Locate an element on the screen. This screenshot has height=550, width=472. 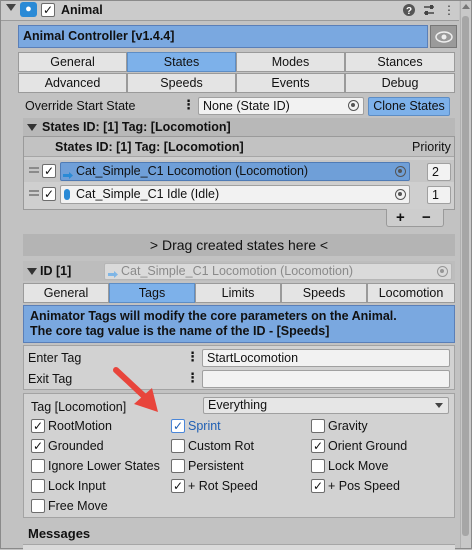
state-object-field: Cat_Simple_C1 Idle (Idle) is located at coordinates (235, 194).